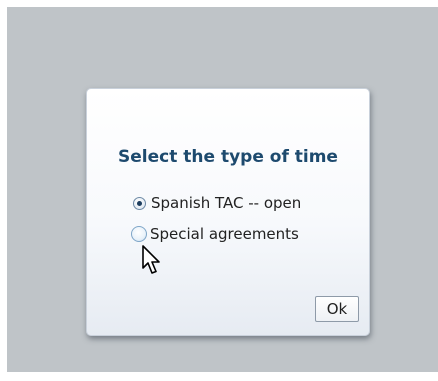 This screenshot has width=438, height=381. What do you see at coordinates (224, 234) in the screenshot?
I see `option-label-special-agreements: Special agreements` at bounding box center [224, 234].